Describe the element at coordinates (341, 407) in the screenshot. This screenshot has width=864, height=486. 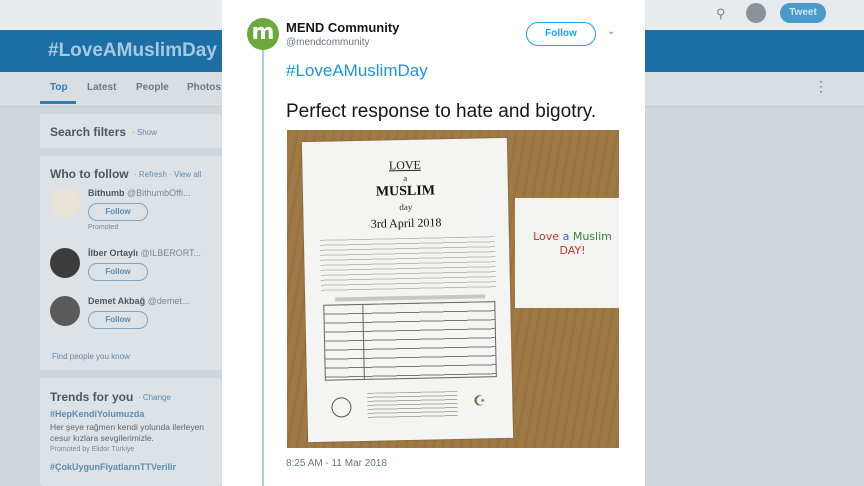
I see `halal-logo-icon` at that location.